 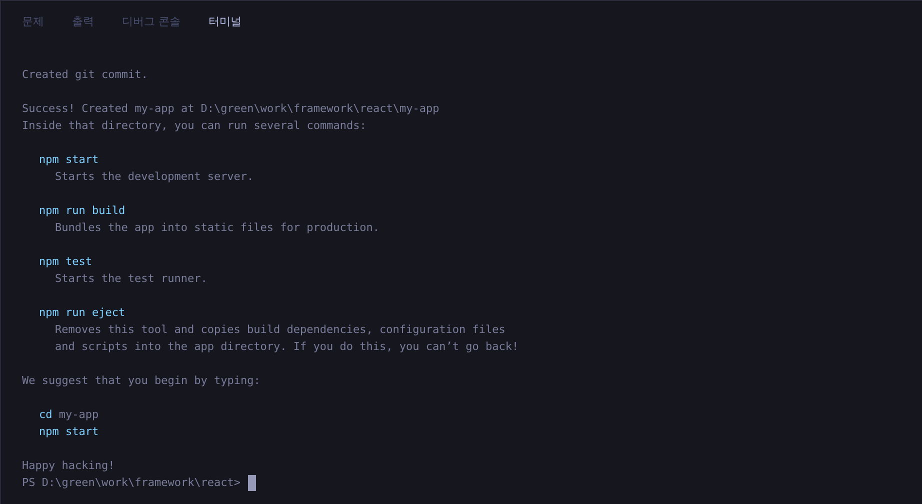 What do you see at coordinates (82, 211) in the screenshot?
I see `command-text: npm run build` at bounding box center [82, 211].